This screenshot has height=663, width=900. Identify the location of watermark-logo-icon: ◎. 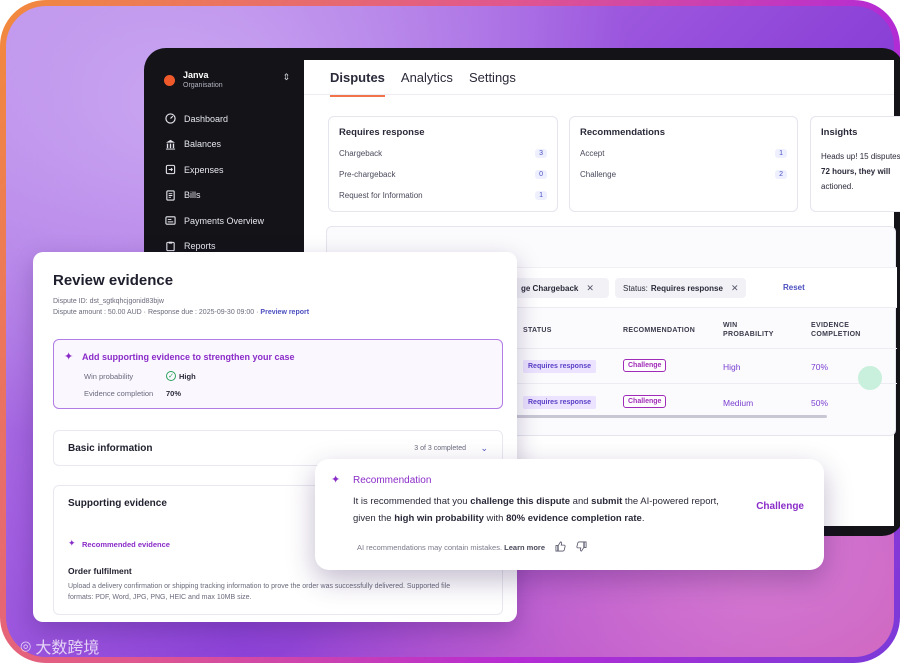
(26, 645).